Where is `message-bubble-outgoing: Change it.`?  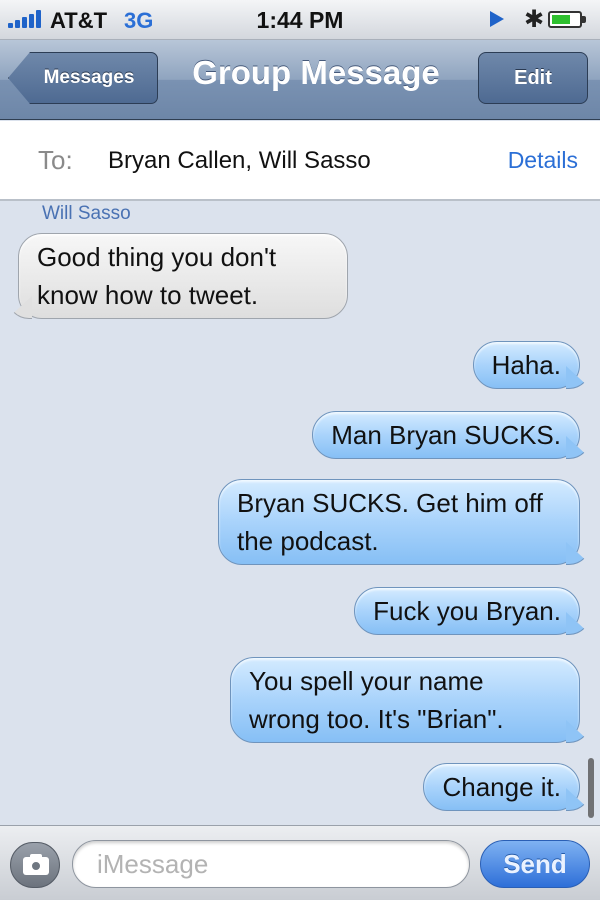
message-bubble-outgoing: Change it. is located at coordinates (501, 787).